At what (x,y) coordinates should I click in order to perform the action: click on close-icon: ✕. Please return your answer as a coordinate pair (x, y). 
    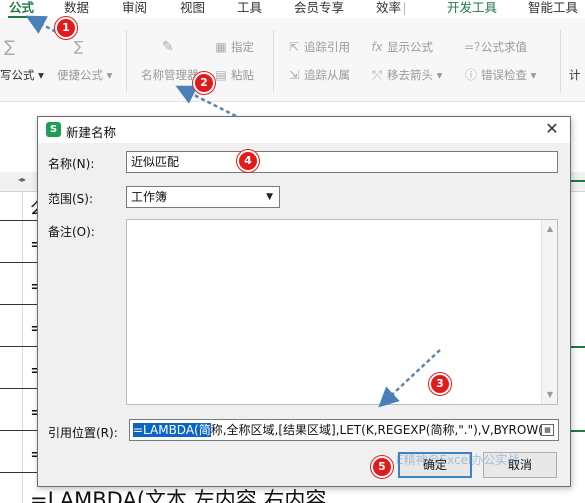
    Looking at the image, I should click on (552, 129).